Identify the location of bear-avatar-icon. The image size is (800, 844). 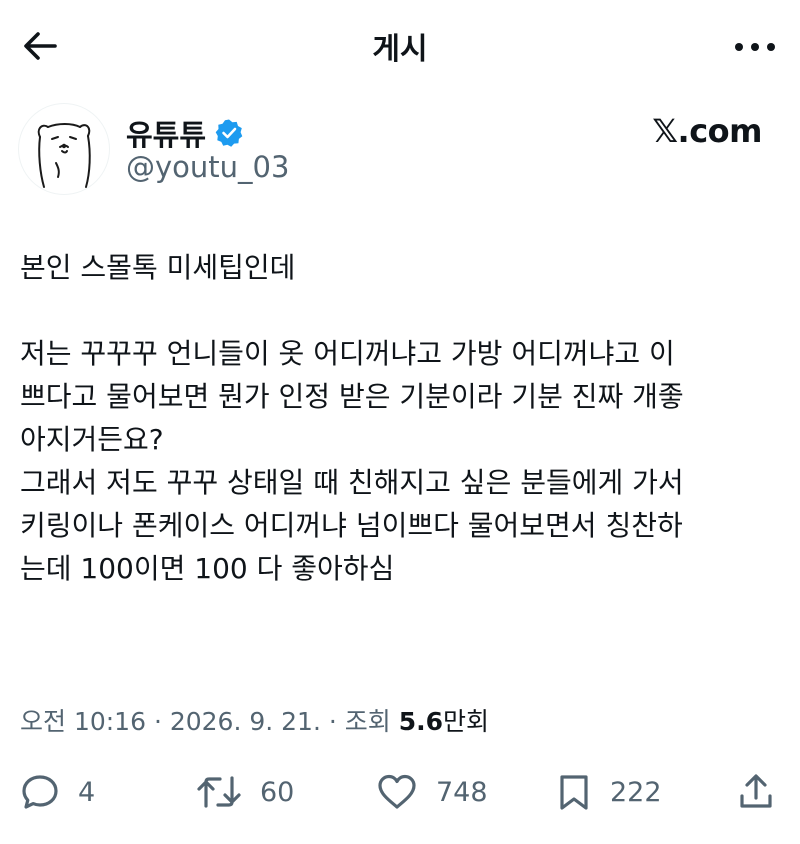
(64, 155).